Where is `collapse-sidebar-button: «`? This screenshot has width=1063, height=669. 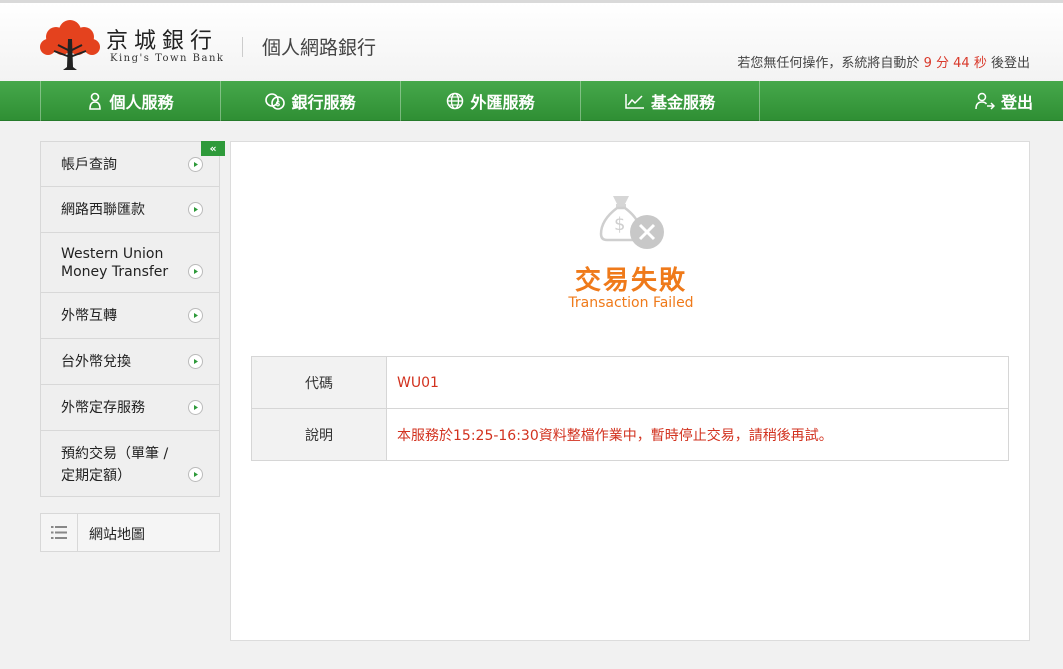 collapse-sidebar-button: « is located at coordinates (213, 148).